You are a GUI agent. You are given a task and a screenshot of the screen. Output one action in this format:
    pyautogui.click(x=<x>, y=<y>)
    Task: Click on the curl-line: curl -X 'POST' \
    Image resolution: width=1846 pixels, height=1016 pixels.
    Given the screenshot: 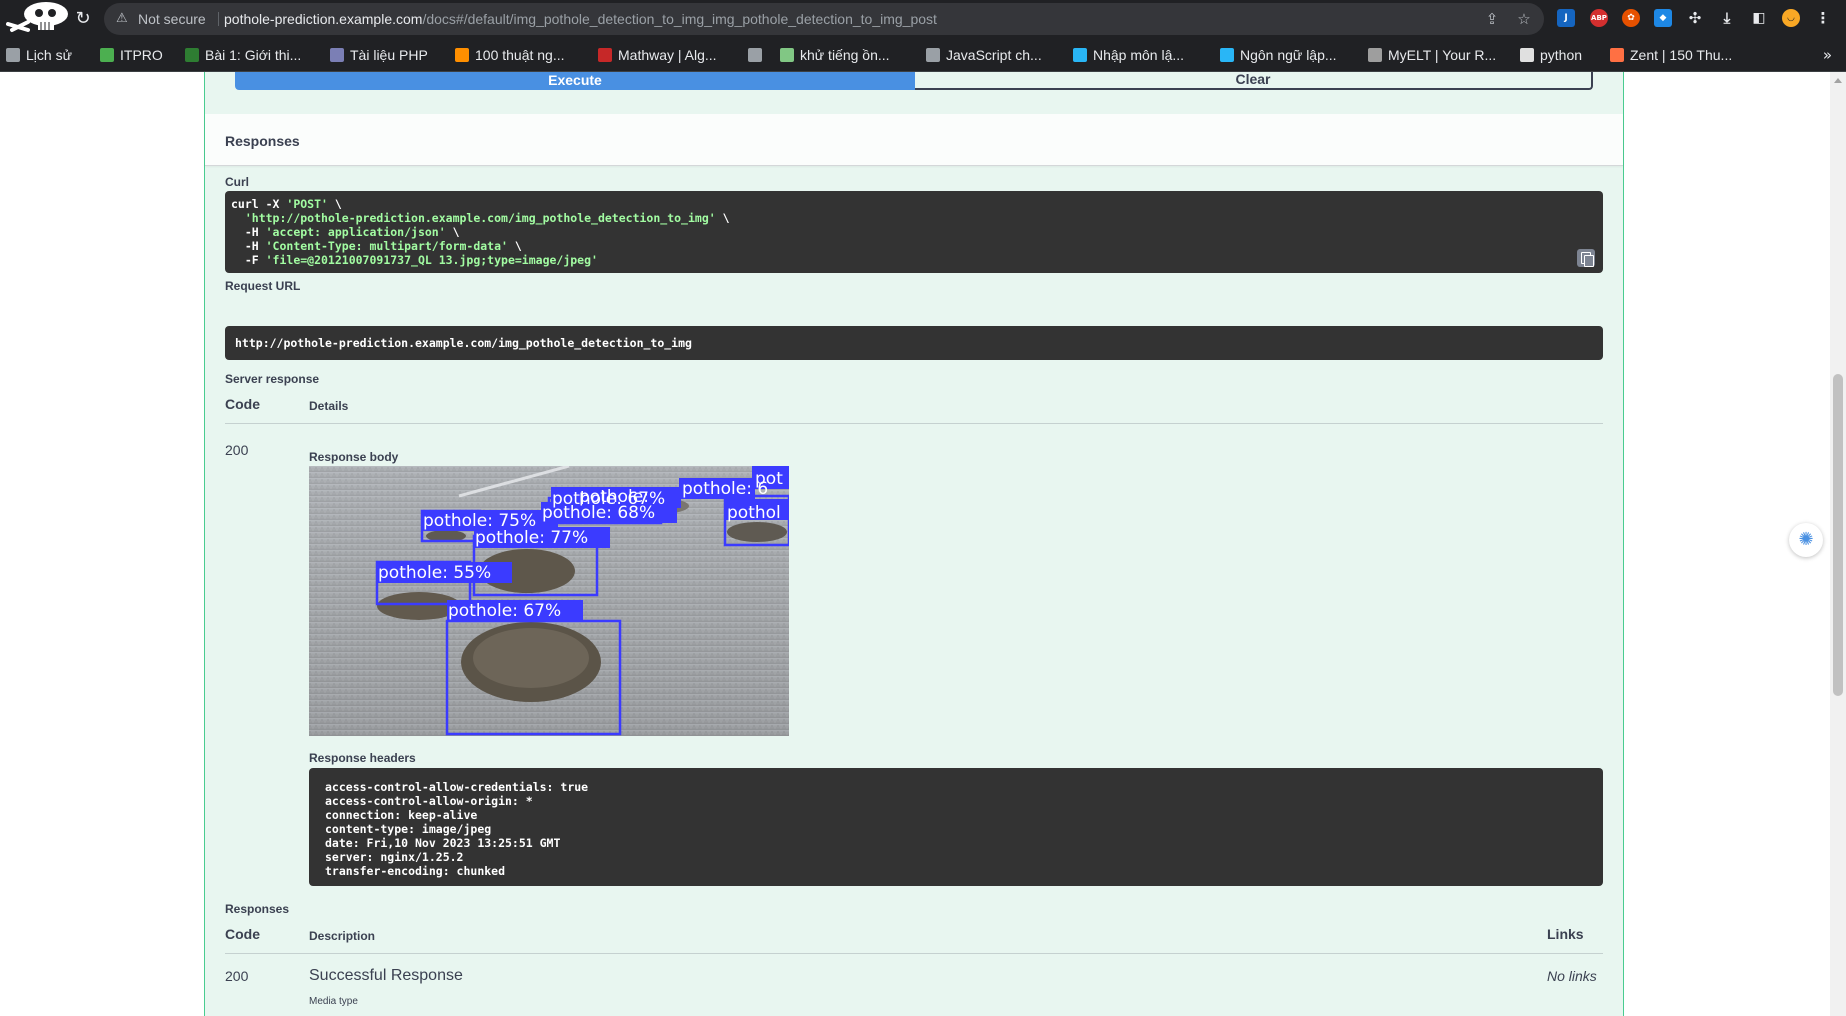 What is the action you would take?
    pyautogui.click(x=914, y=204)
    